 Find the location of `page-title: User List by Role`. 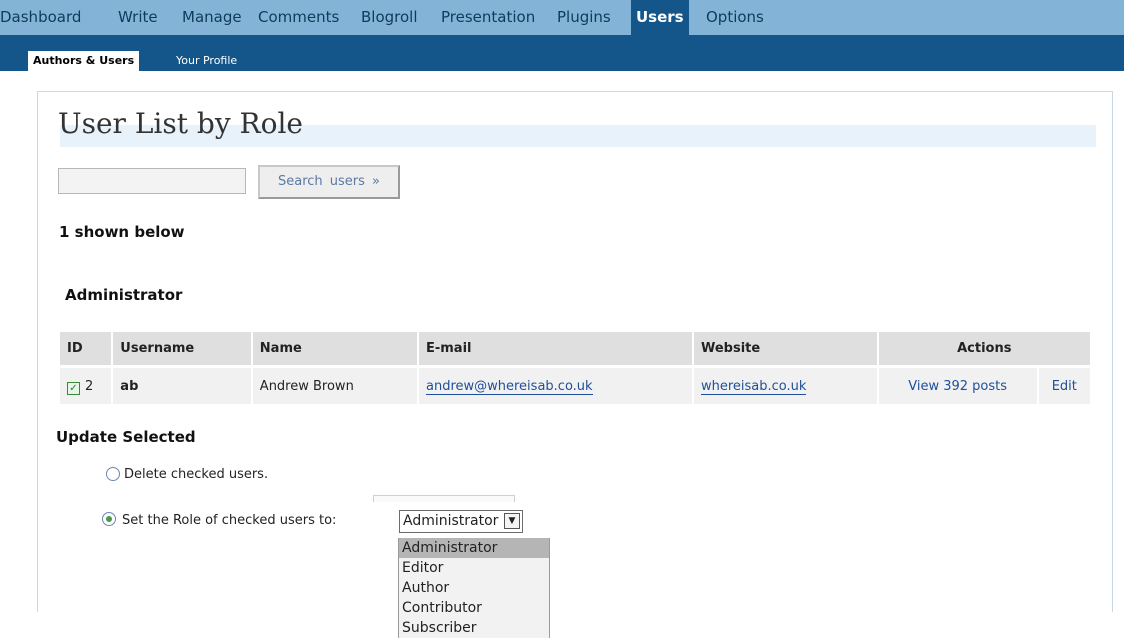

page-title: User List by Role is located at coordinates (180, 123).